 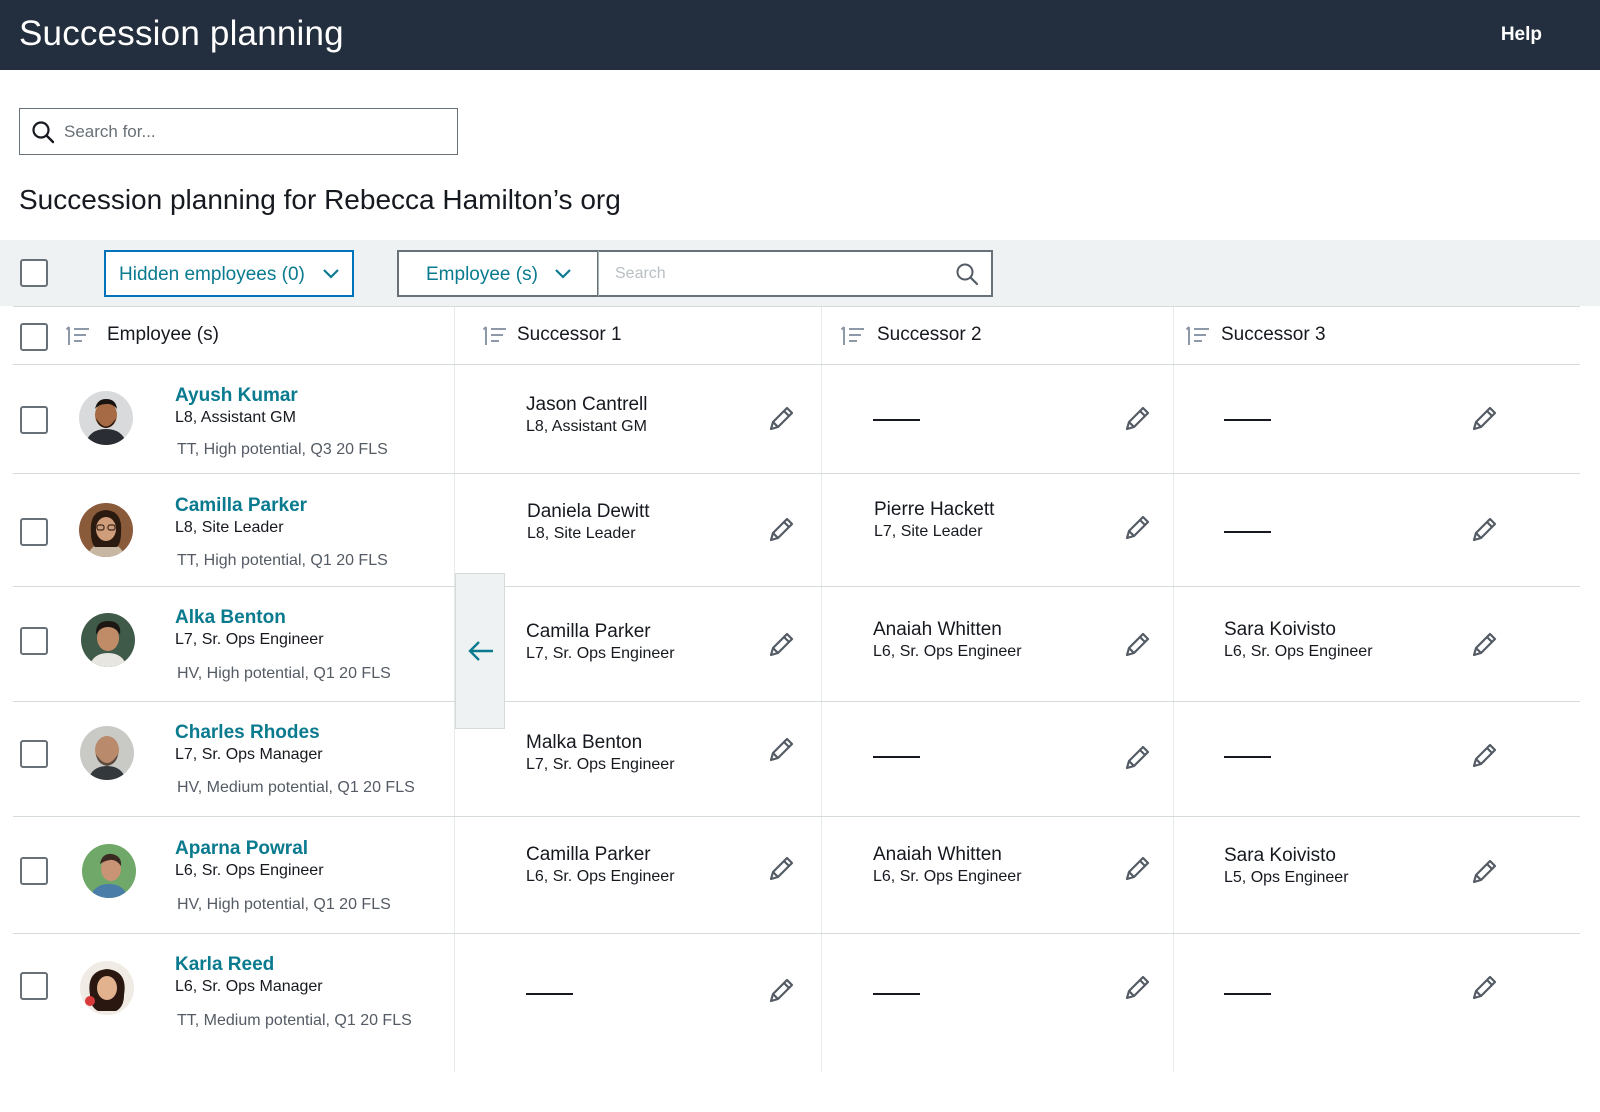 What do you see at coordinates (569, 334) in the screenshot?
I see `column-header-label: Successor 1` at bounding box center [569, 334].